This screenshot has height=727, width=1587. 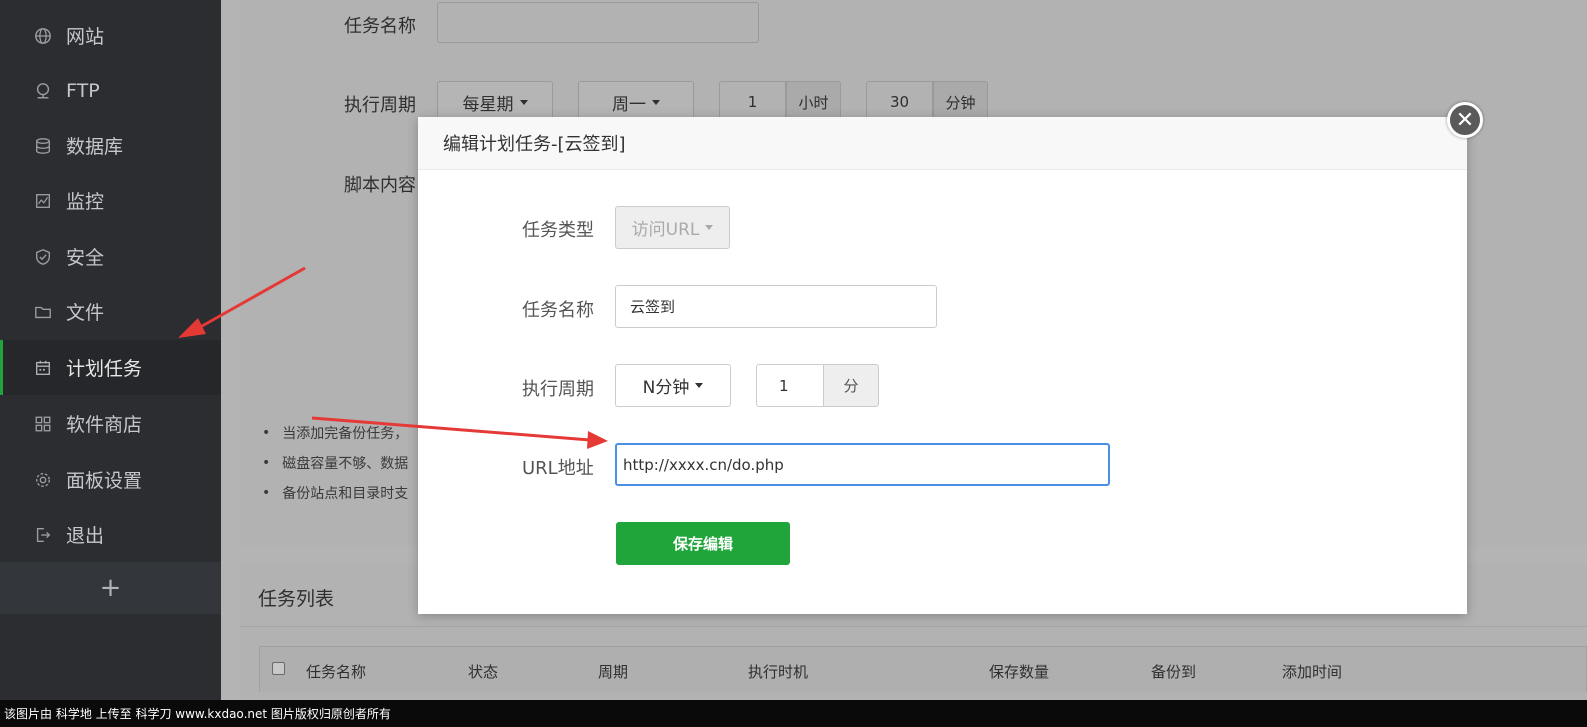 I want to click on save-button: 保存编辑, so click(x=703, y=543).